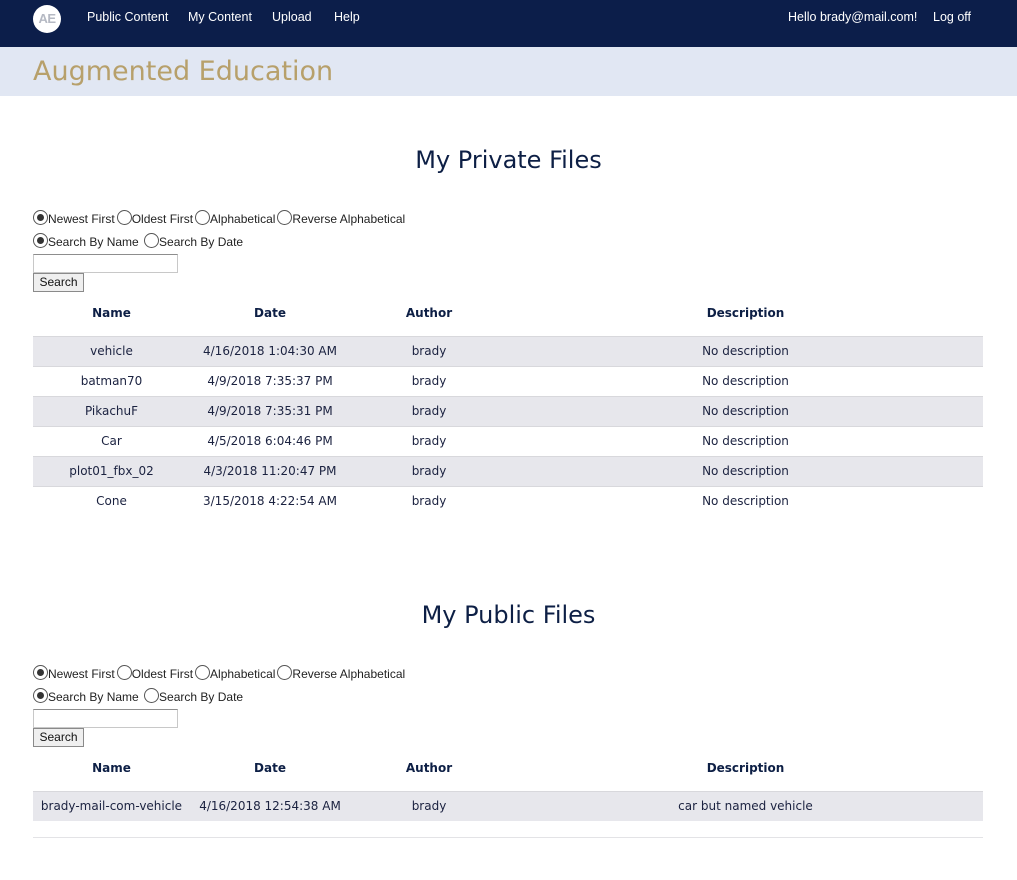  What do you see at coordinates (203, 672) in the screenshot?
I see `public-sort-alphabetical-radio` at bounding box center [203, 672].